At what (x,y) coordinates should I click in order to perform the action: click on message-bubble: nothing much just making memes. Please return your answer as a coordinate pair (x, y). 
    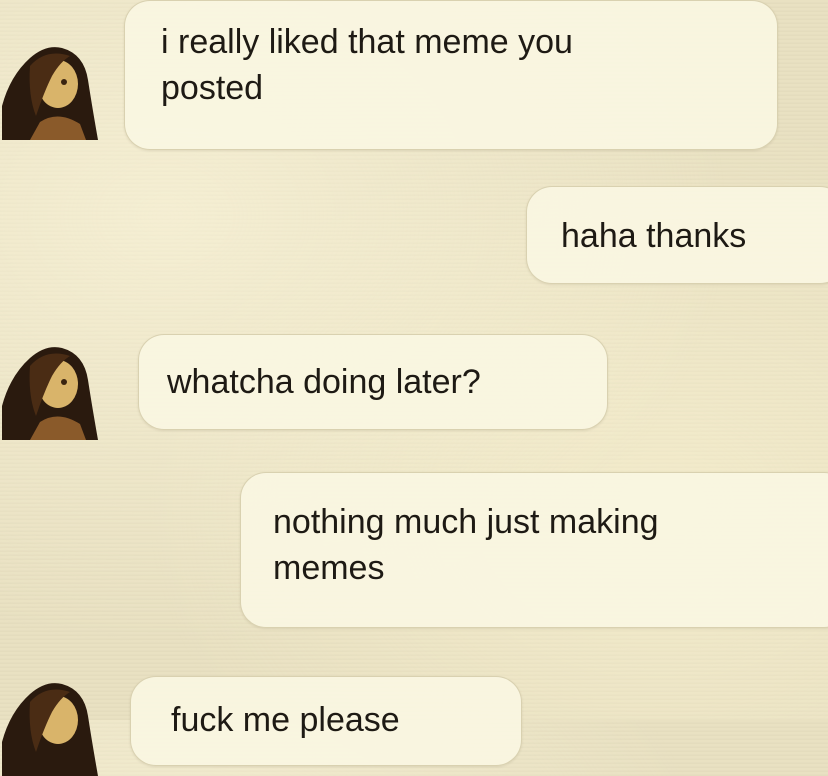
    Looking at the image, I should click on (534, 550).